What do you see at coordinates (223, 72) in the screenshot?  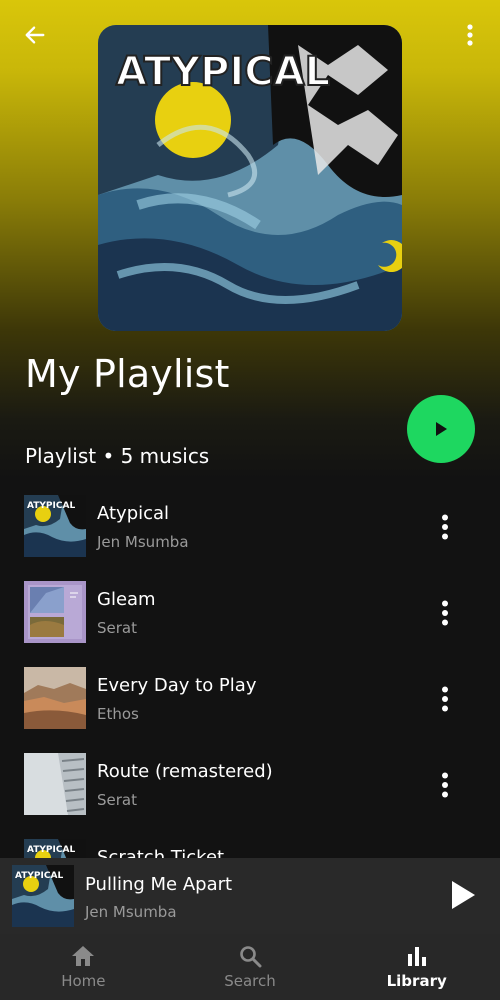 I see `cover-title-text: ATYPICAL` at bounding box center [223, 72].